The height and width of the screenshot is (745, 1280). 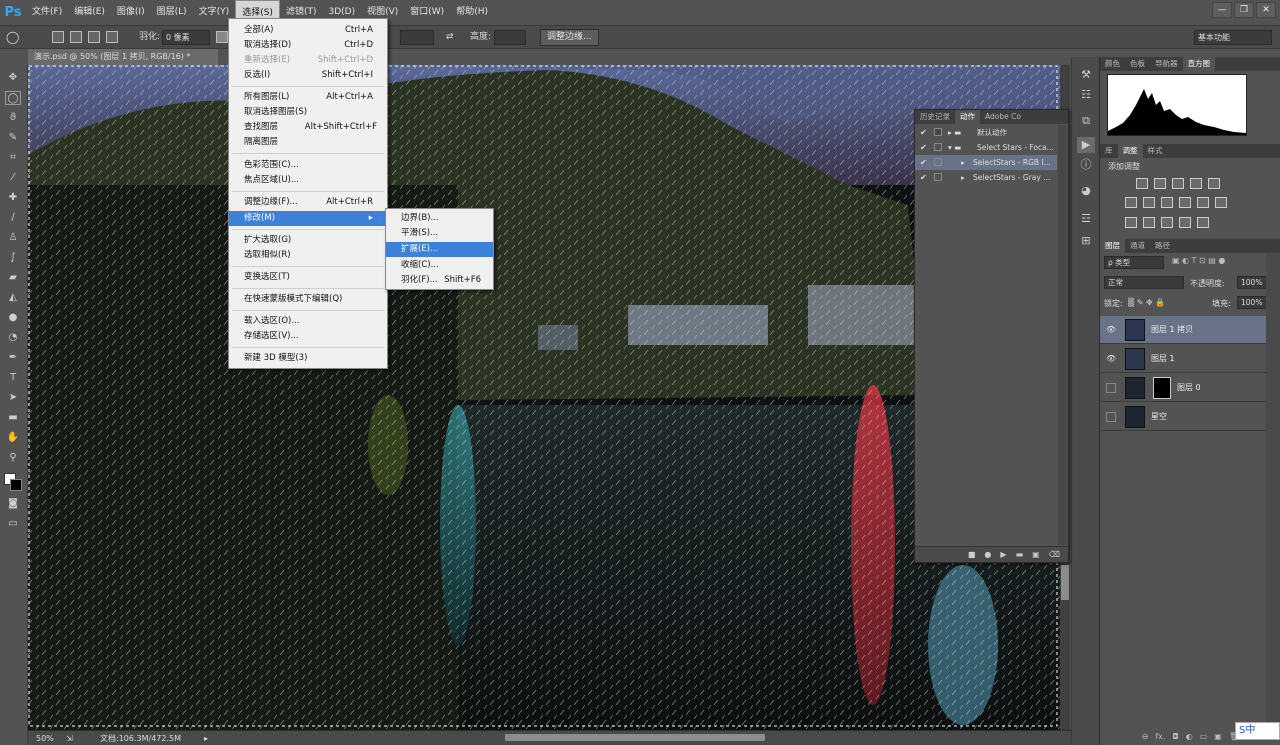 I want to click on new-layer-icon: ▣, so click(x=1218, y=737).